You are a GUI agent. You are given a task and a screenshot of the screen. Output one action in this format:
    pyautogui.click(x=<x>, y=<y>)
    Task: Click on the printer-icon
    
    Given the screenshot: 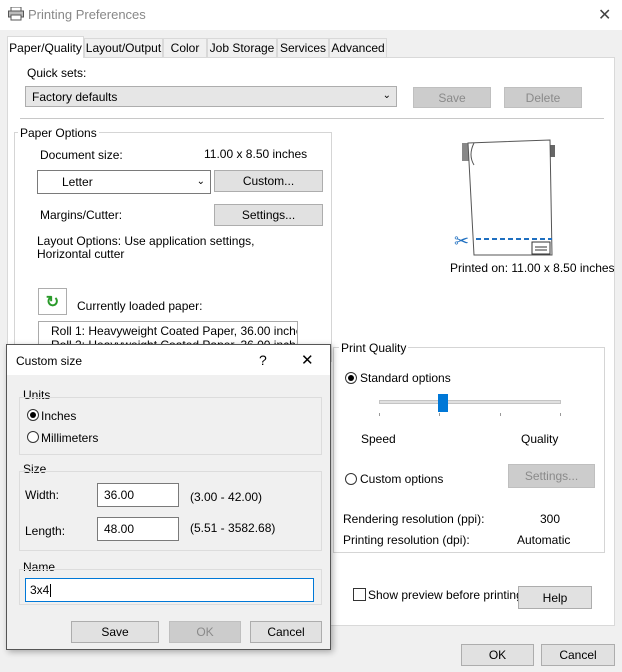 What is the action you would take?
    pyautogui.click(x=16, y=13)
    